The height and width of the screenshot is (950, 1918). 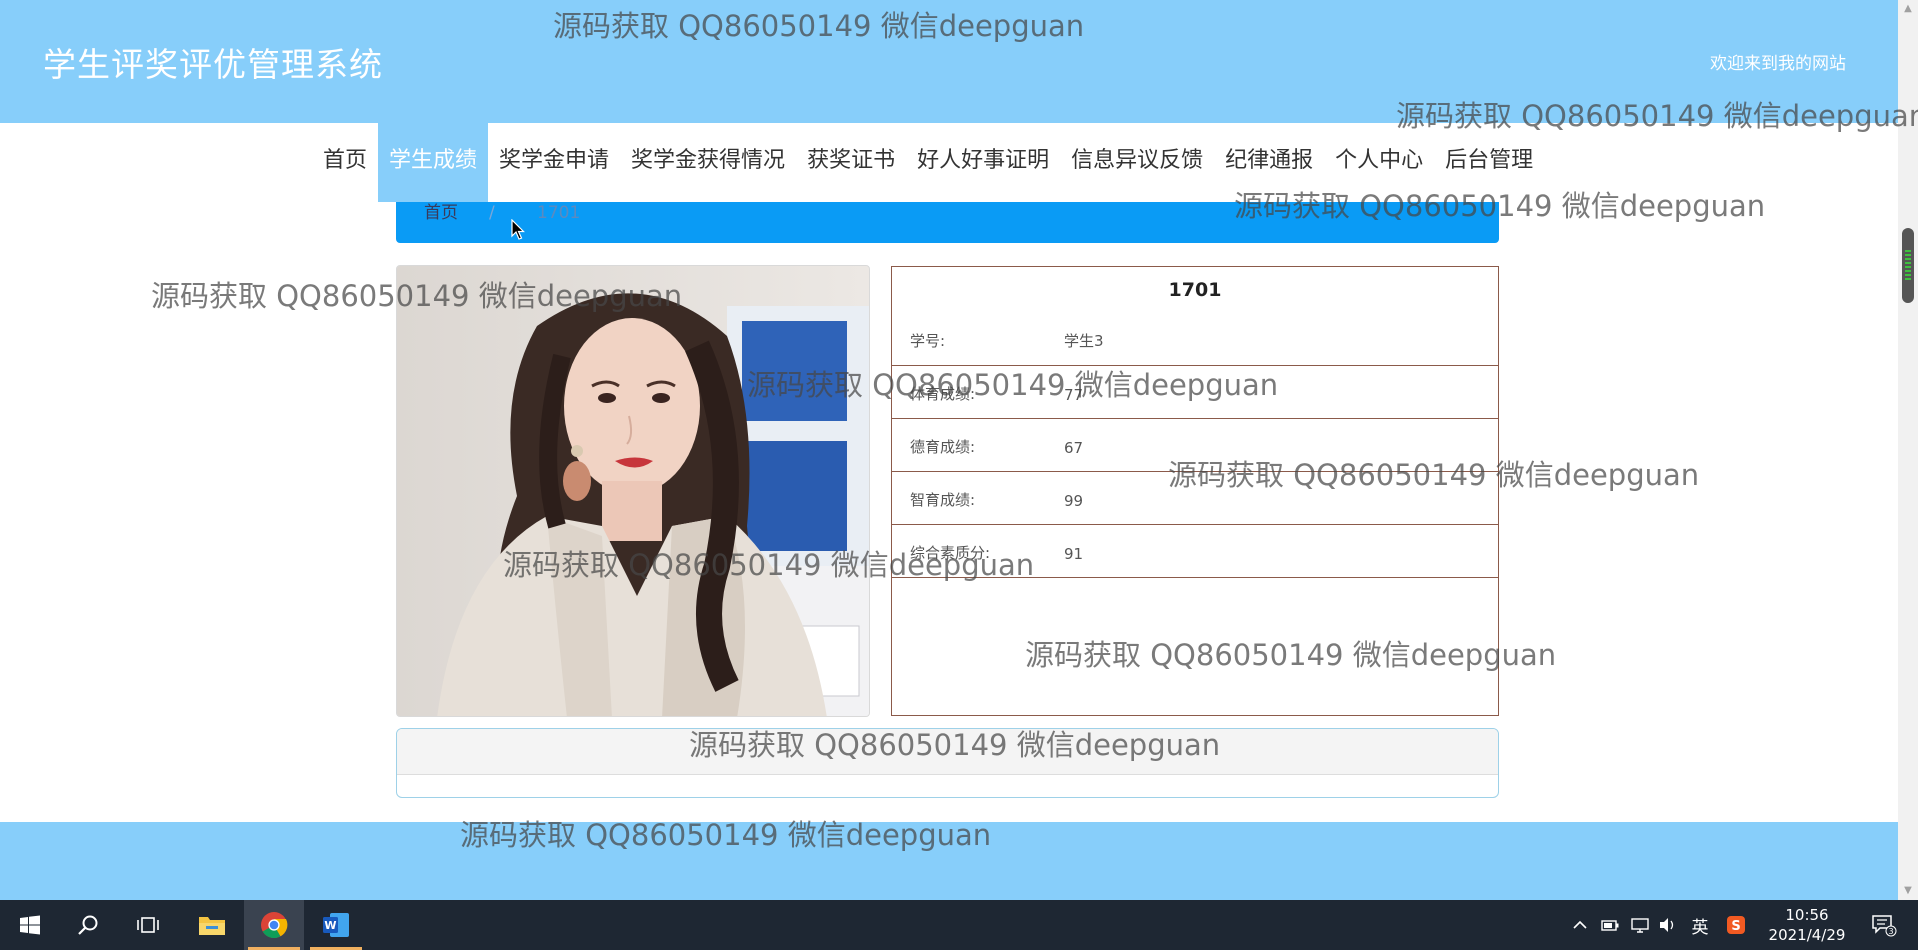 What do you see at coordinates (1908, 9) in the screenshot?
I see `scroll-up-arrow-icon: ▲` at bounding box center [1908, 9].